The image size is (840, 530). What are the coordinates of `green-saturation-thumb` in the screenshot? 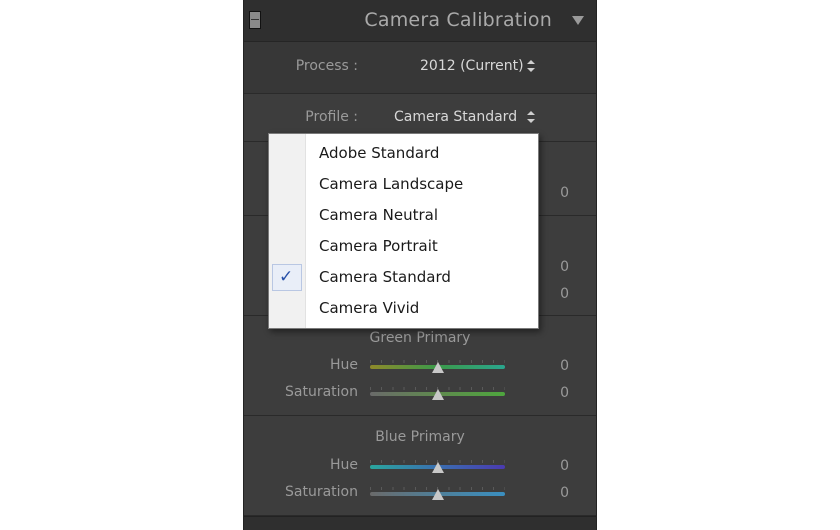 It's located at (437, 394).